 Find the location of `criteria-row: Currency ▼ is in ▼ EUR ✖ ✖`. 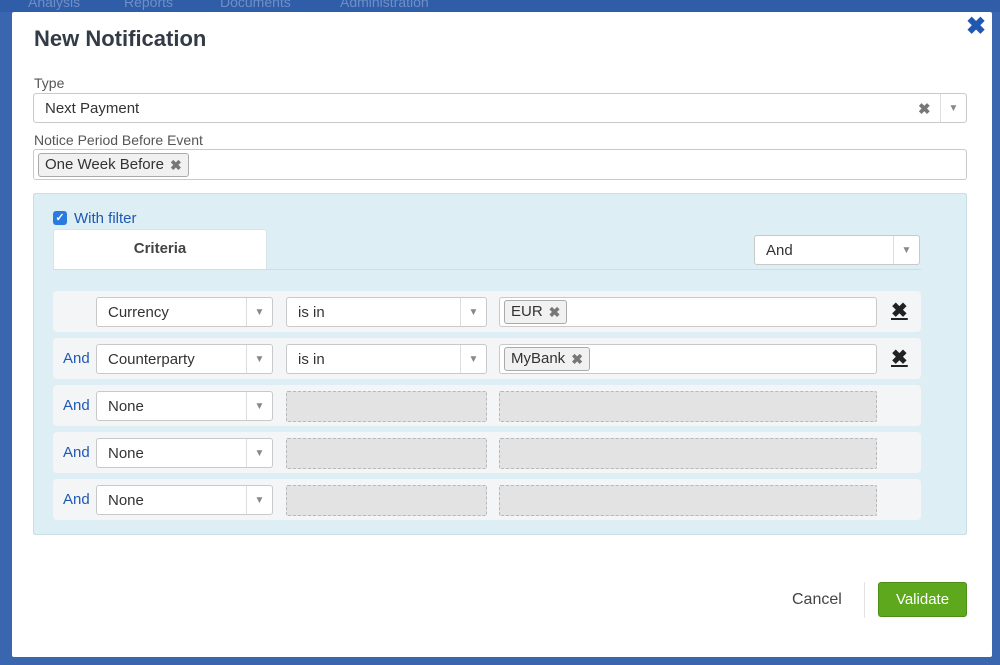

criteria-row: Currency ▼ is in ▼ EUR ✖ ✖ is located at coordinates (487, 311).